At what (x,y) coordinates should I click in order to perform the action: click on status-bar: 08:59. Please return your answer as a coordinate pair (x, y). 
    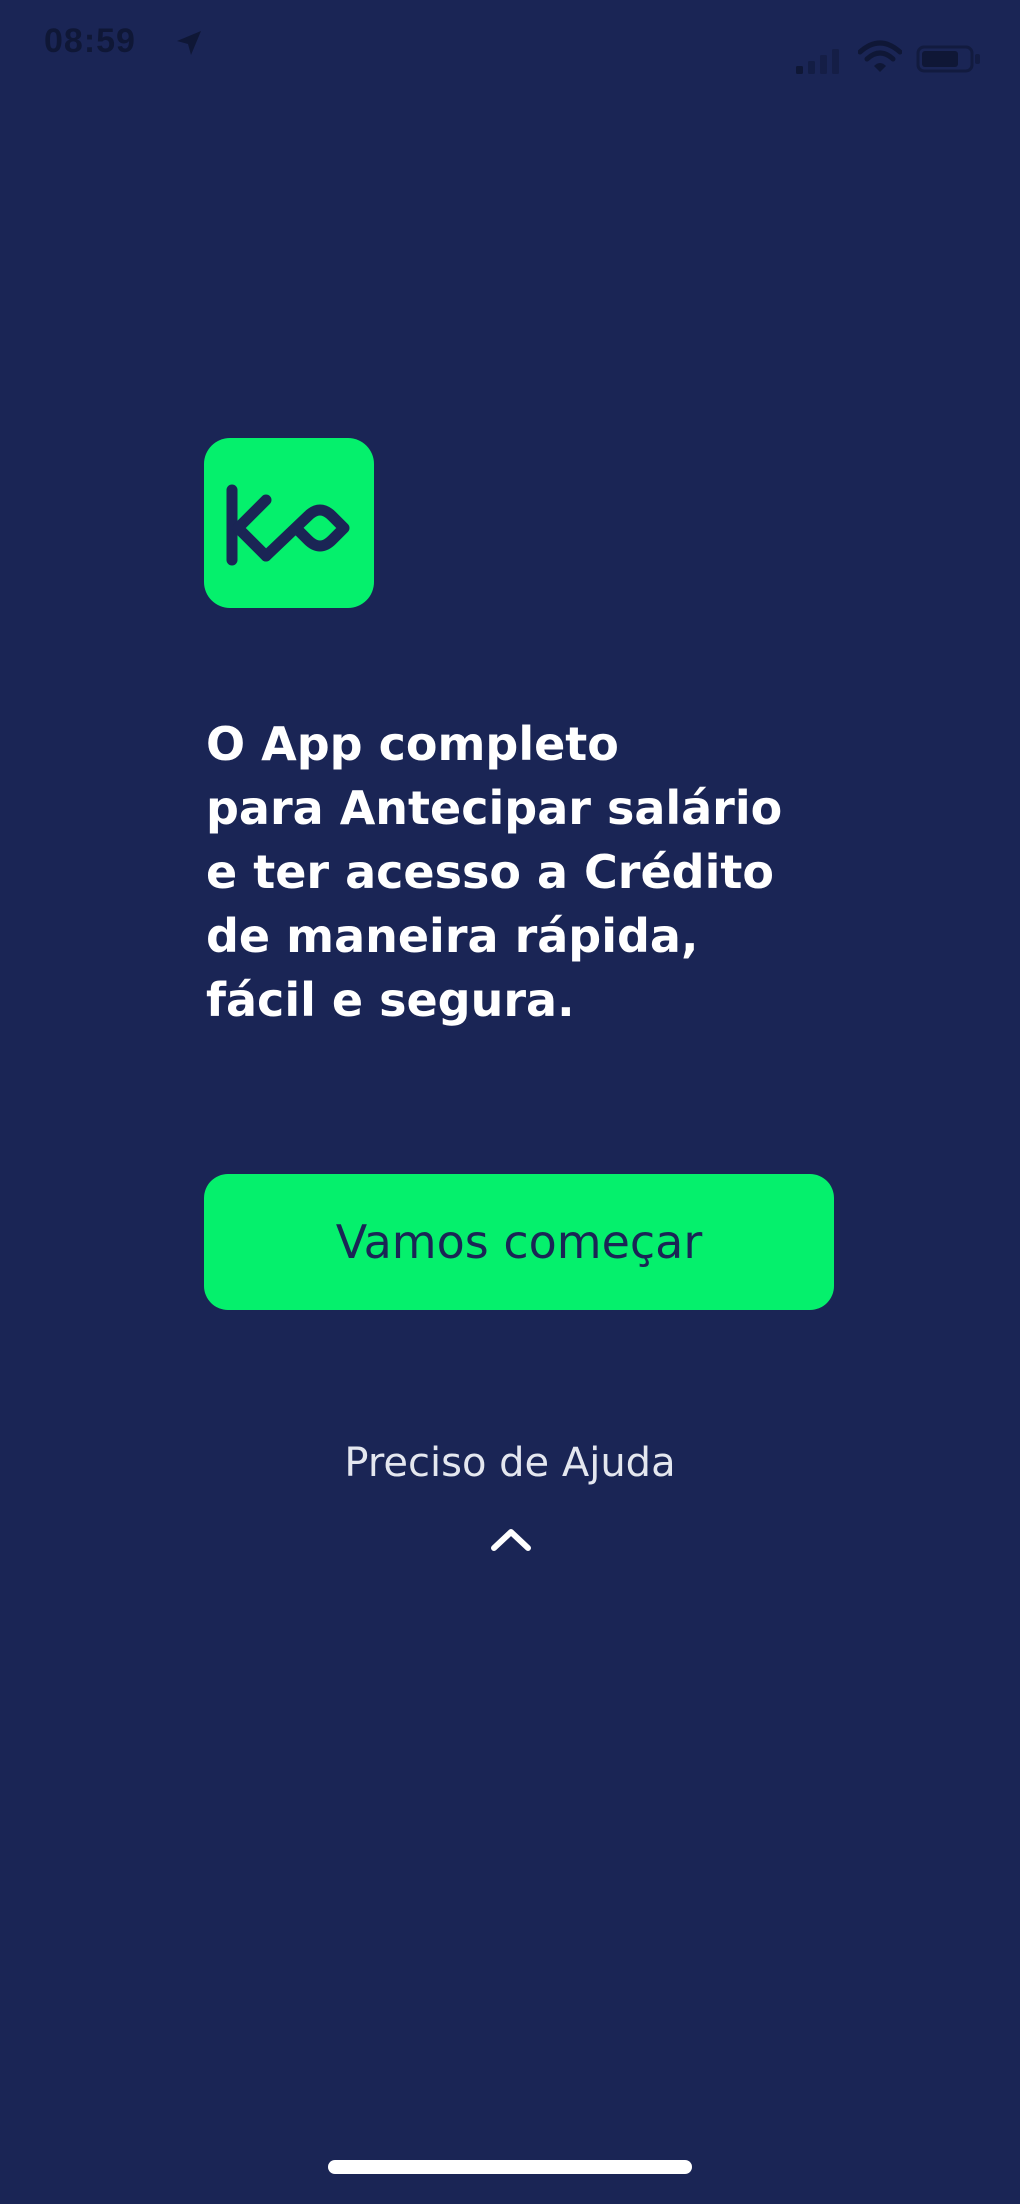
    Looking at the image, I should click on (510, 45).